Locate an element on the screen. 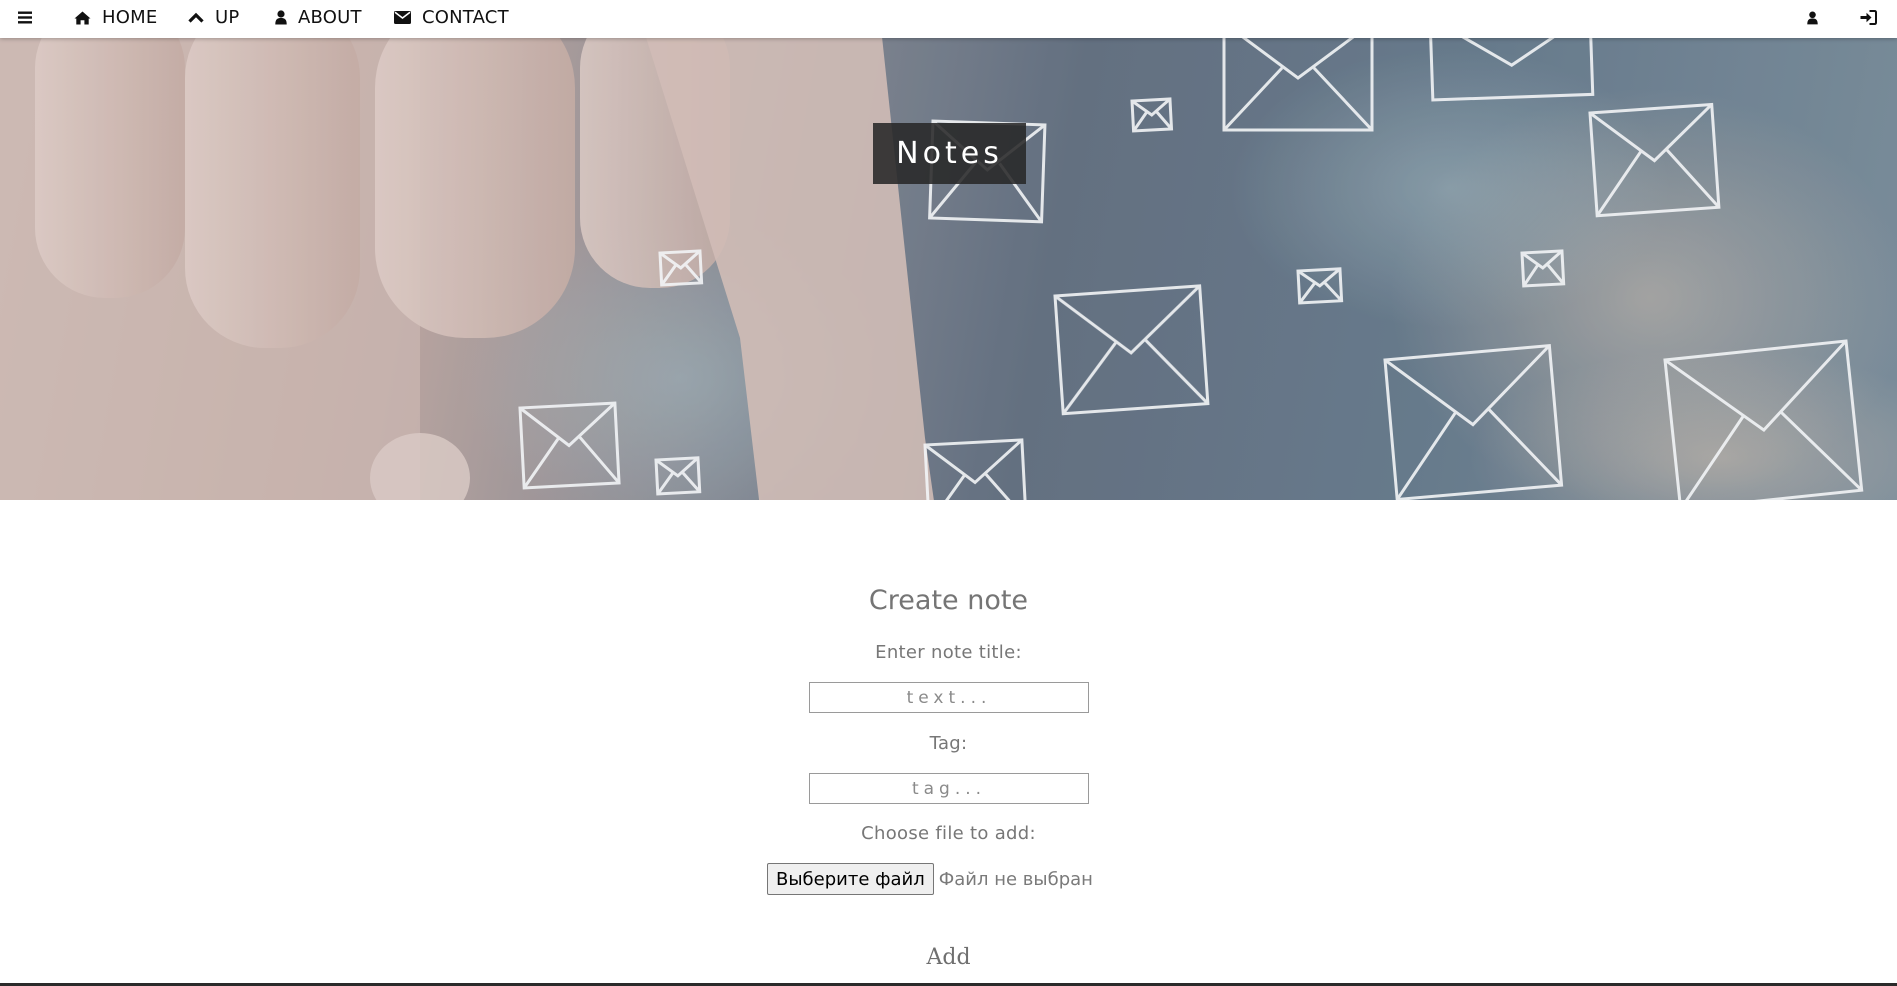 Image resolution: width=1897 pixels, height=986 pixels. hero-title-box: Notes is located at coordinates (949, 153).